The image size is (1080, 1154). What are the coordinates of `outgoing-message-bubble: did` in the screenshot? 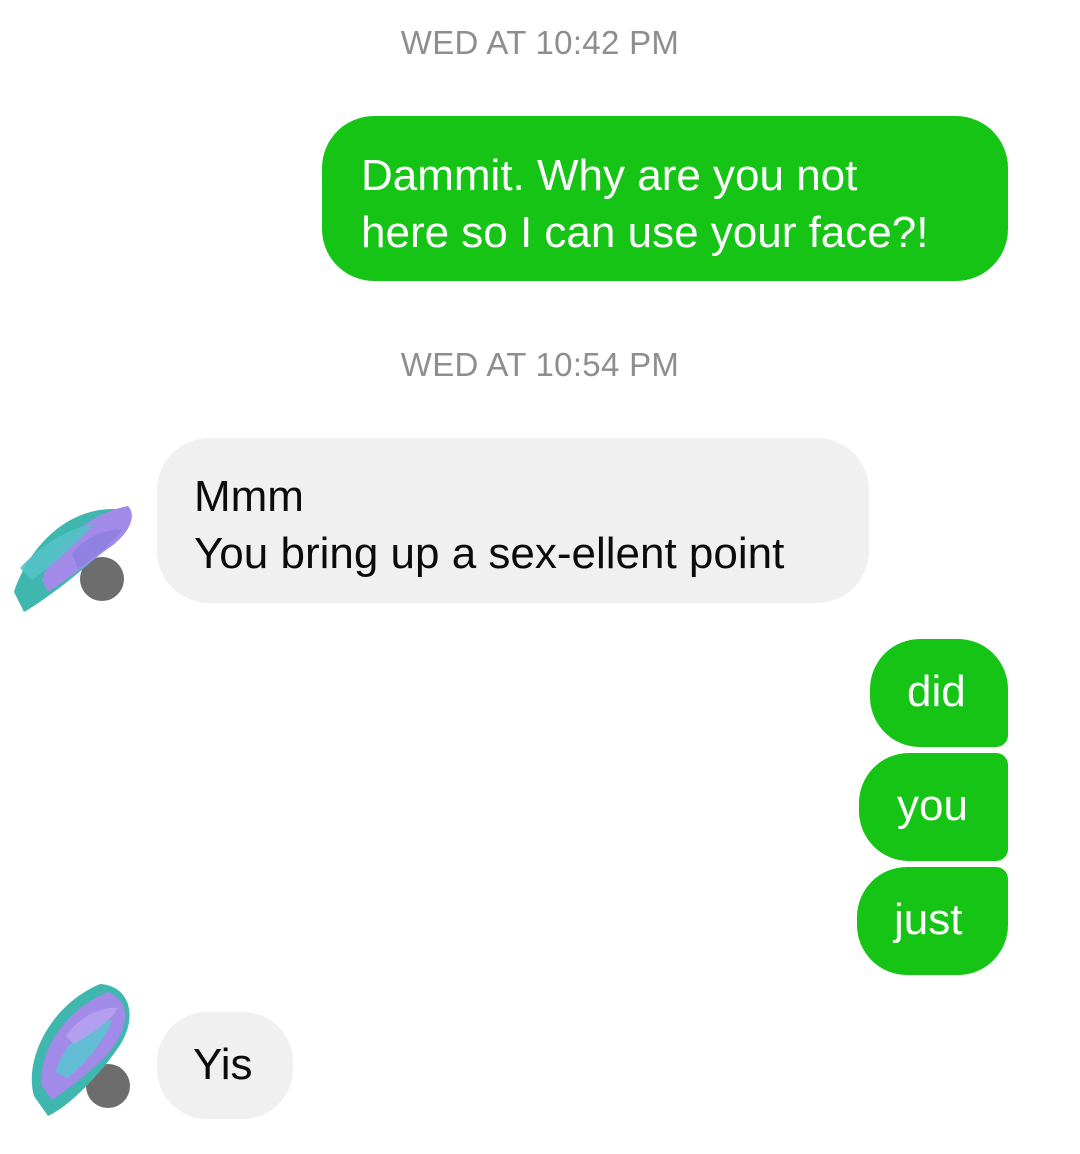 It's located at (939, 693).